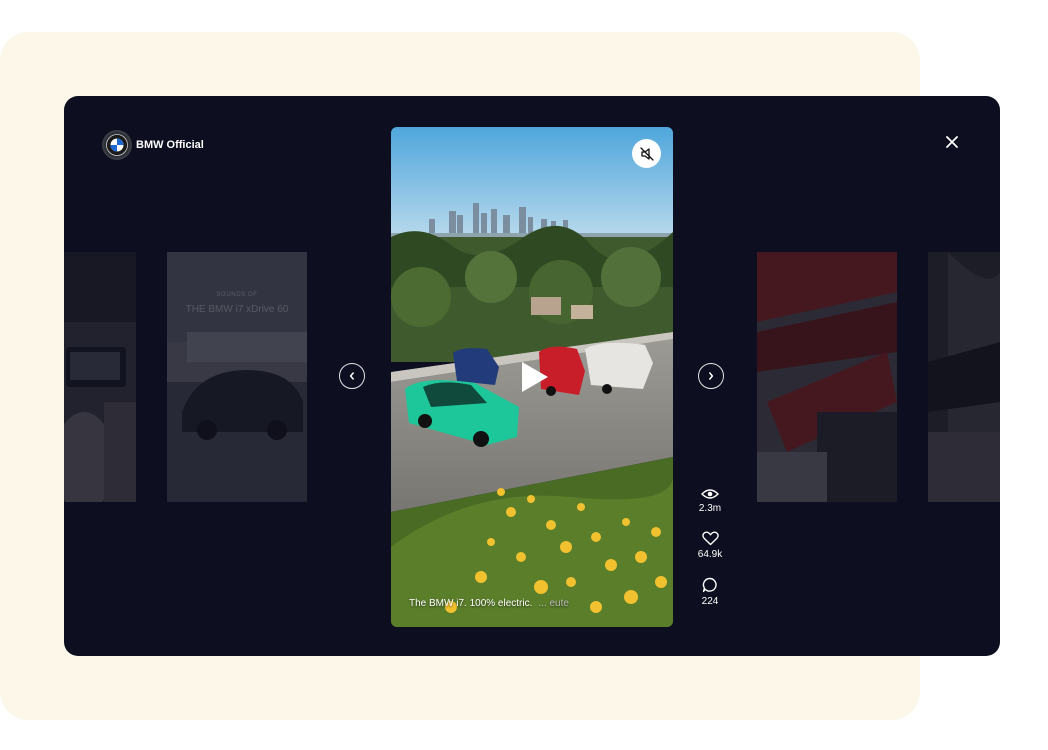 The width and height of the screenshot is (1048, 750). I want to click on side-caption-small: SOUNDS OF, so click(237, 295).